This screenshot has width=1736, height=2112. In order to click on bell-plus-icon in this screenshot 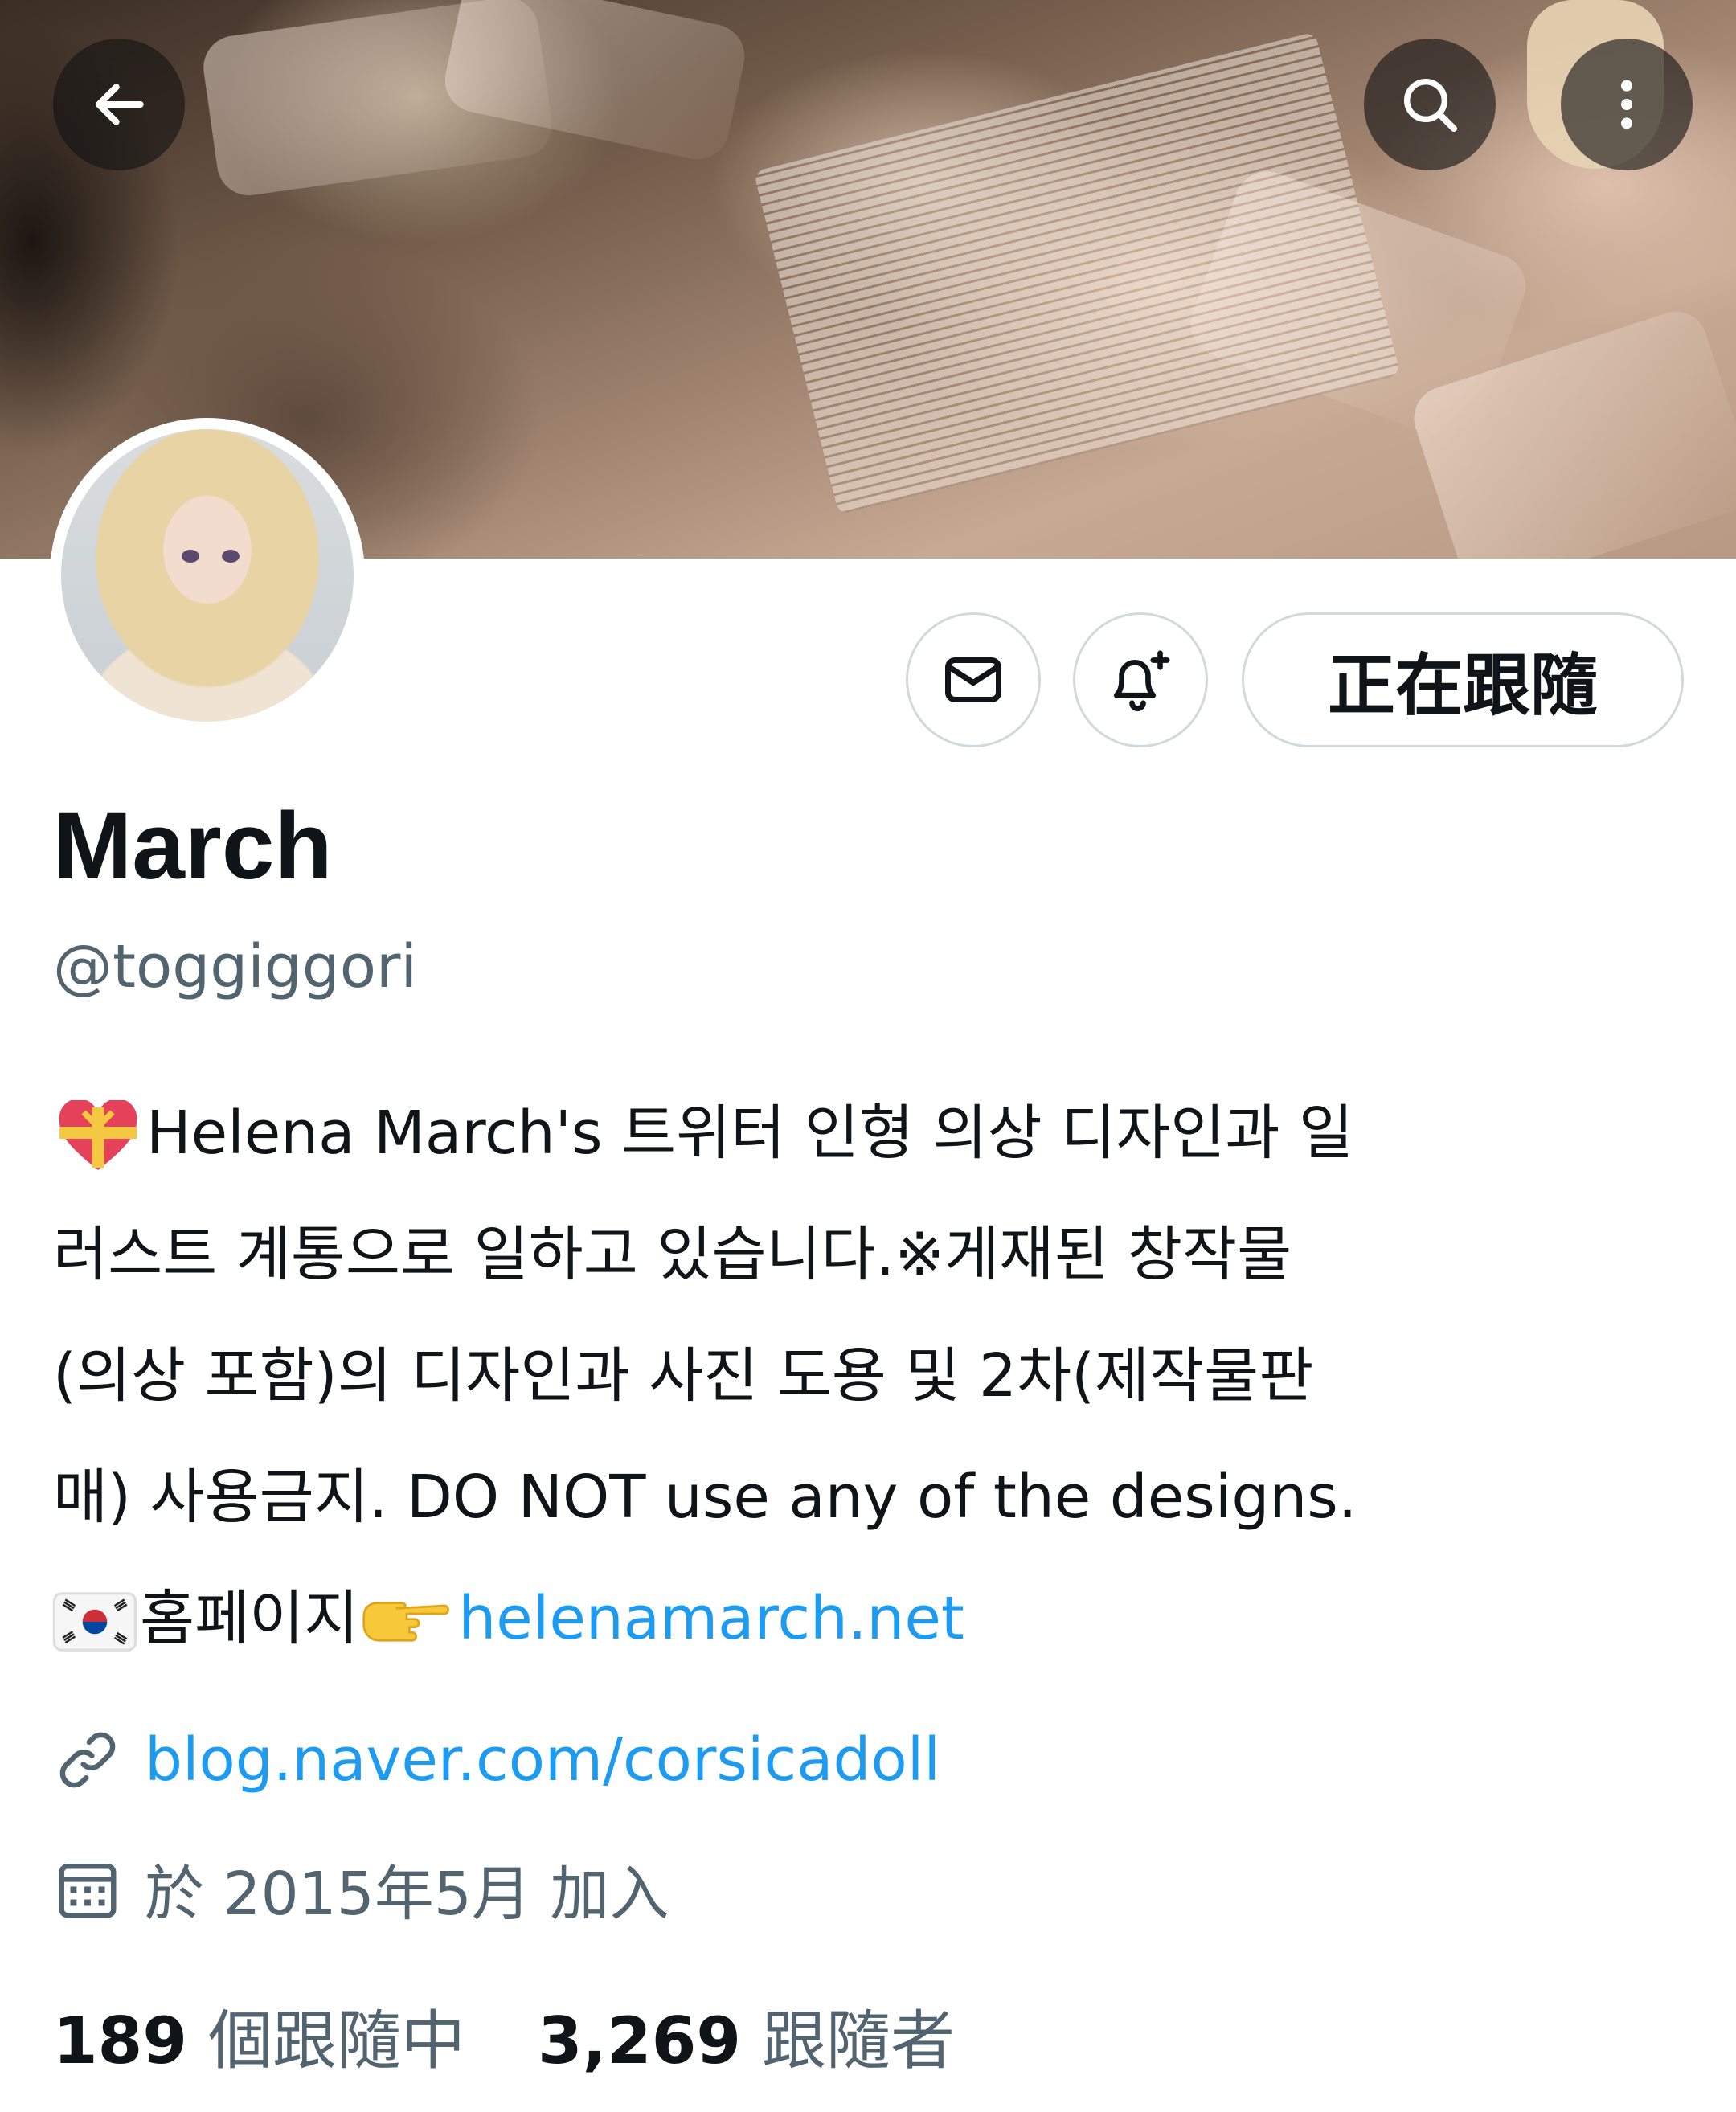, I will do `click(1141, 680)`.